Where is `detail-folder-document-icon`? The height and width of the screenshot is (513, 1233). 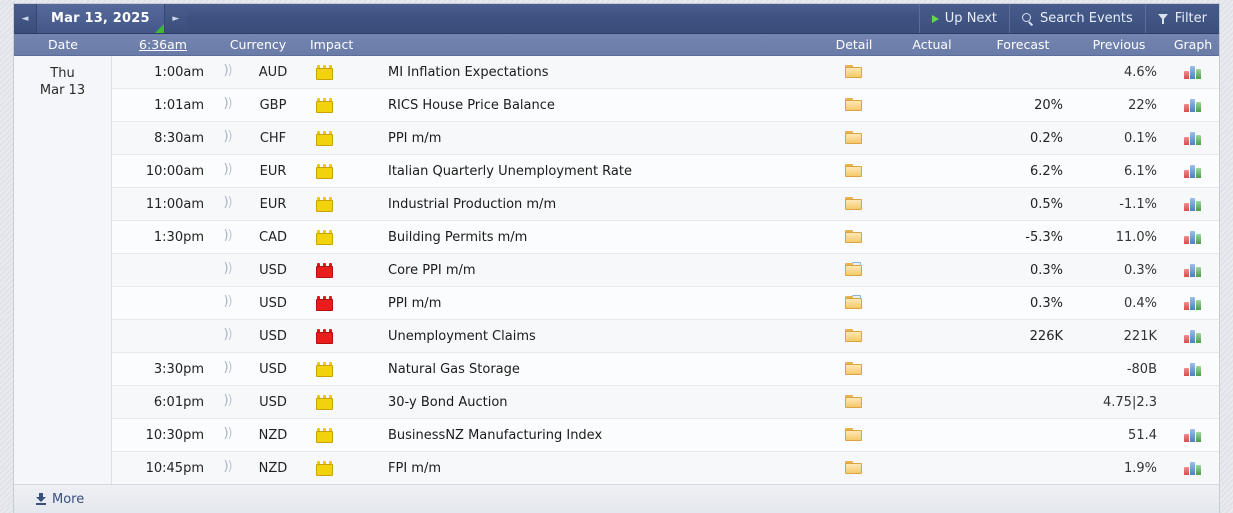 detail-folder-document-icon is located at coordinates (854, 302).